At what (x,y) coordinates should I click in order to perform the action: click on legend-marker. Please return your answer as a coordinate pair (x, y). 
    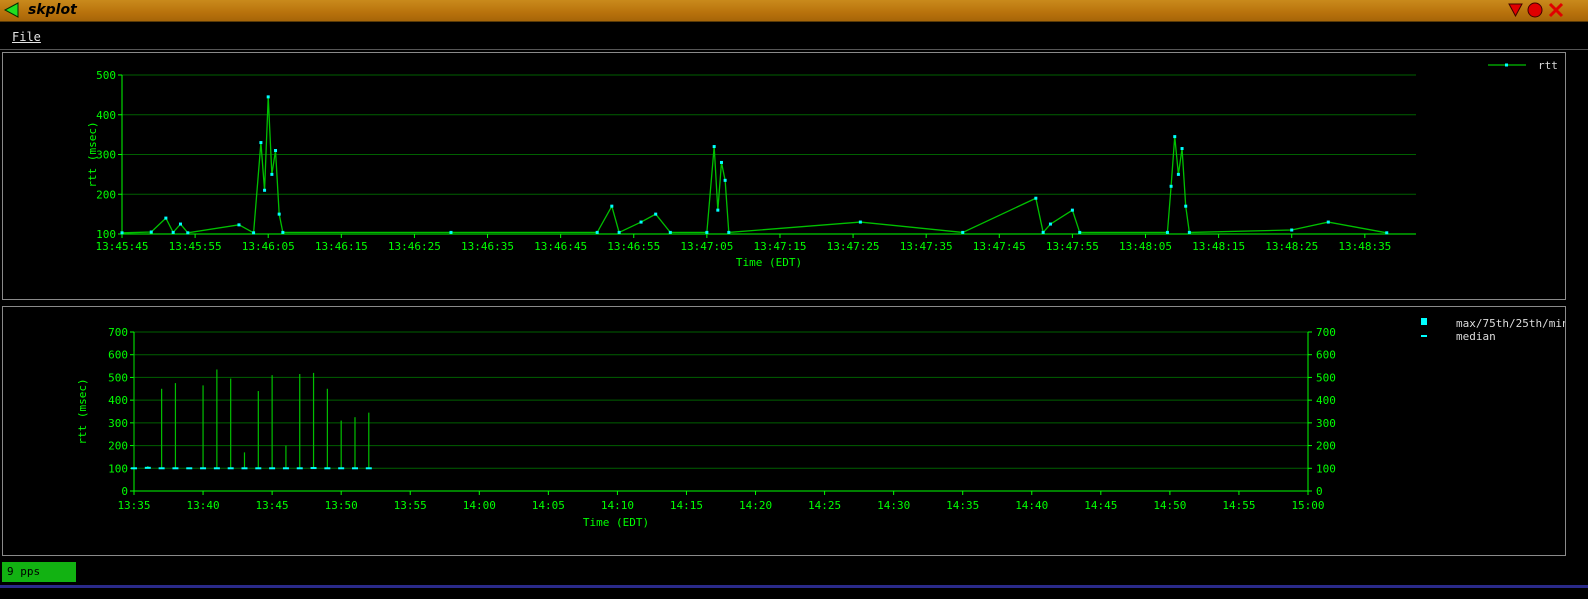
    Looking at the image, I should click on (1506, 65).